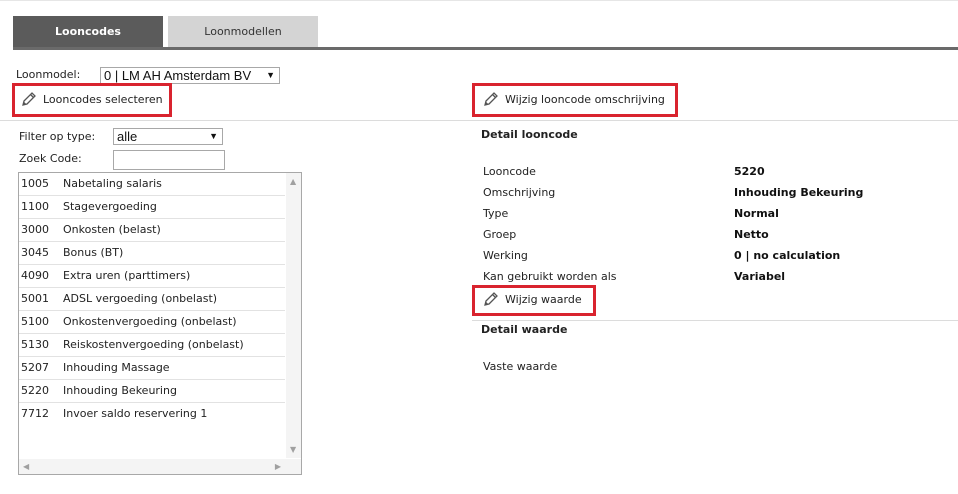  What do you see at coordinates (112, 183) in the screenshot?
I see `list-item-desc: Nabetaling salaris` at bounding box center [112, 183].